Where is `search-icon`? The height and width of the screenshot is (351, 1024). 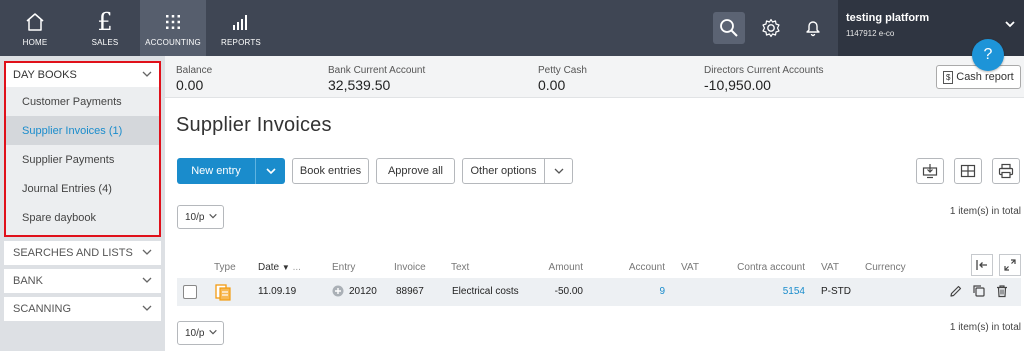 search-icon is located at coordinates (729, 28).